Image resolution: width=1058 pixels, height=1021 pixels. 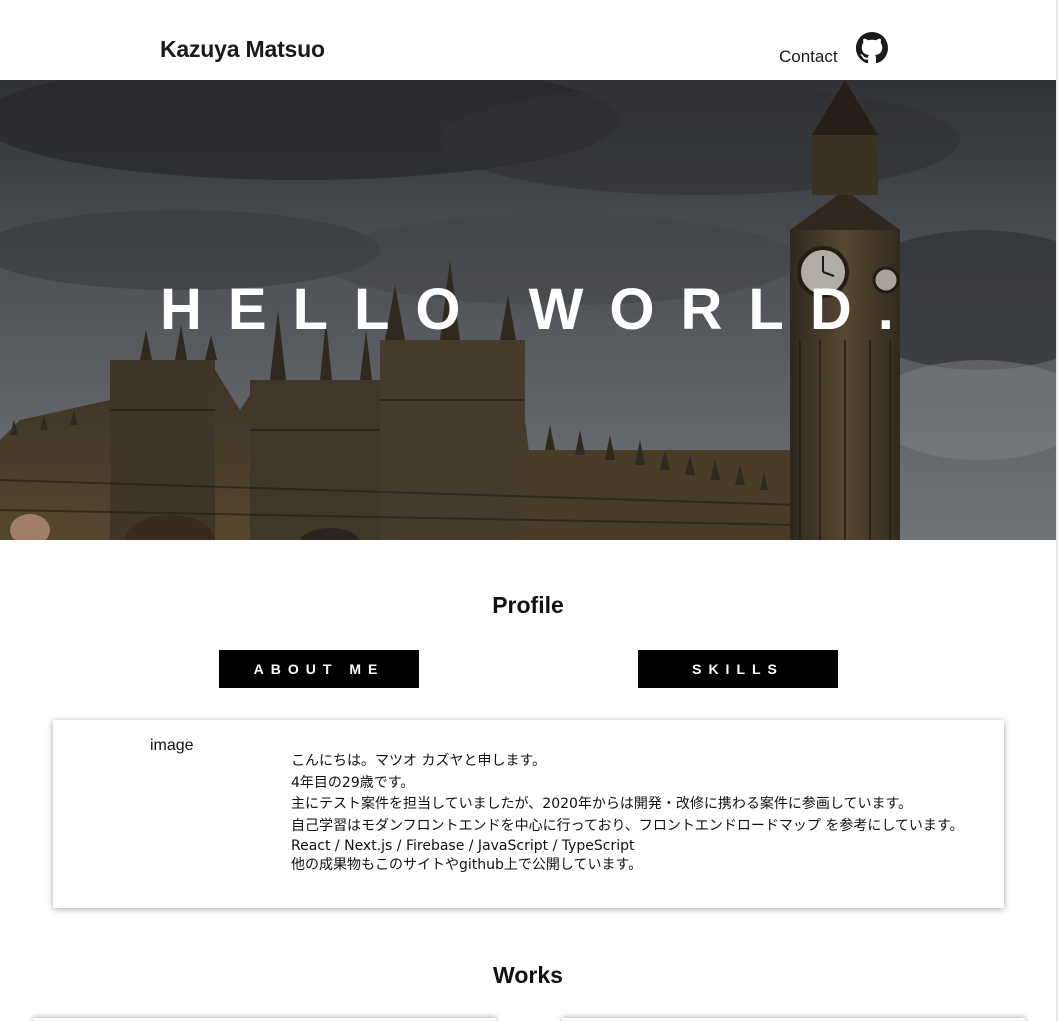 I want to click on tab-about-me: ABOUT ME, so click(x=319, y=669).